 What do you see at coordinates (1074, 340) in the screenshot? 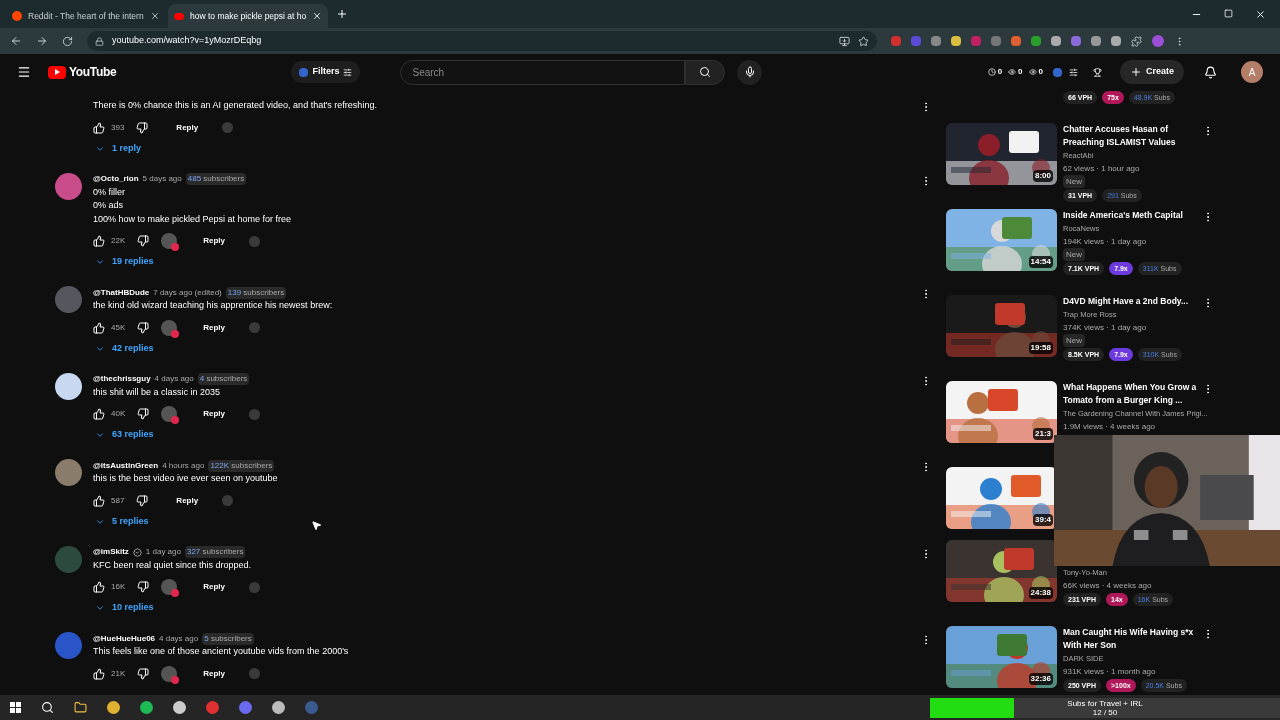
I see `new-badge: New` at bounding box center [1074, 340].